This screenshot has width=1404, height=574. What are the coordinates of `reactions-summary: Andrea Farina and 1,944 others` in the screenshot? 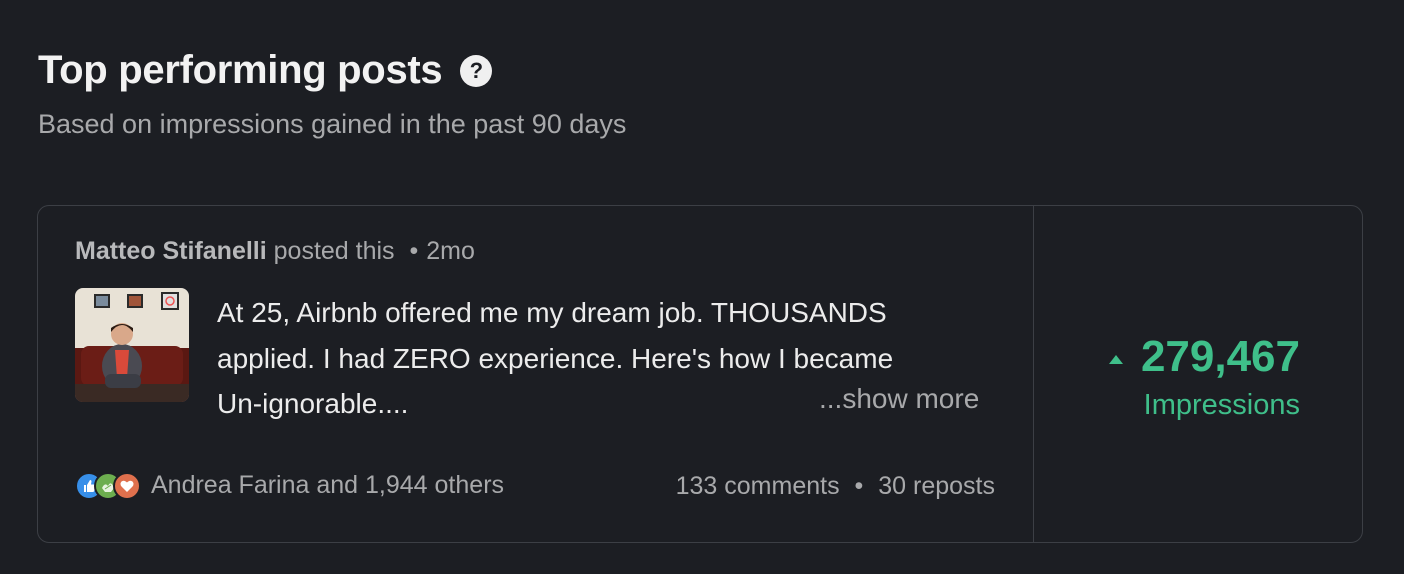 It's located at (289, 485).